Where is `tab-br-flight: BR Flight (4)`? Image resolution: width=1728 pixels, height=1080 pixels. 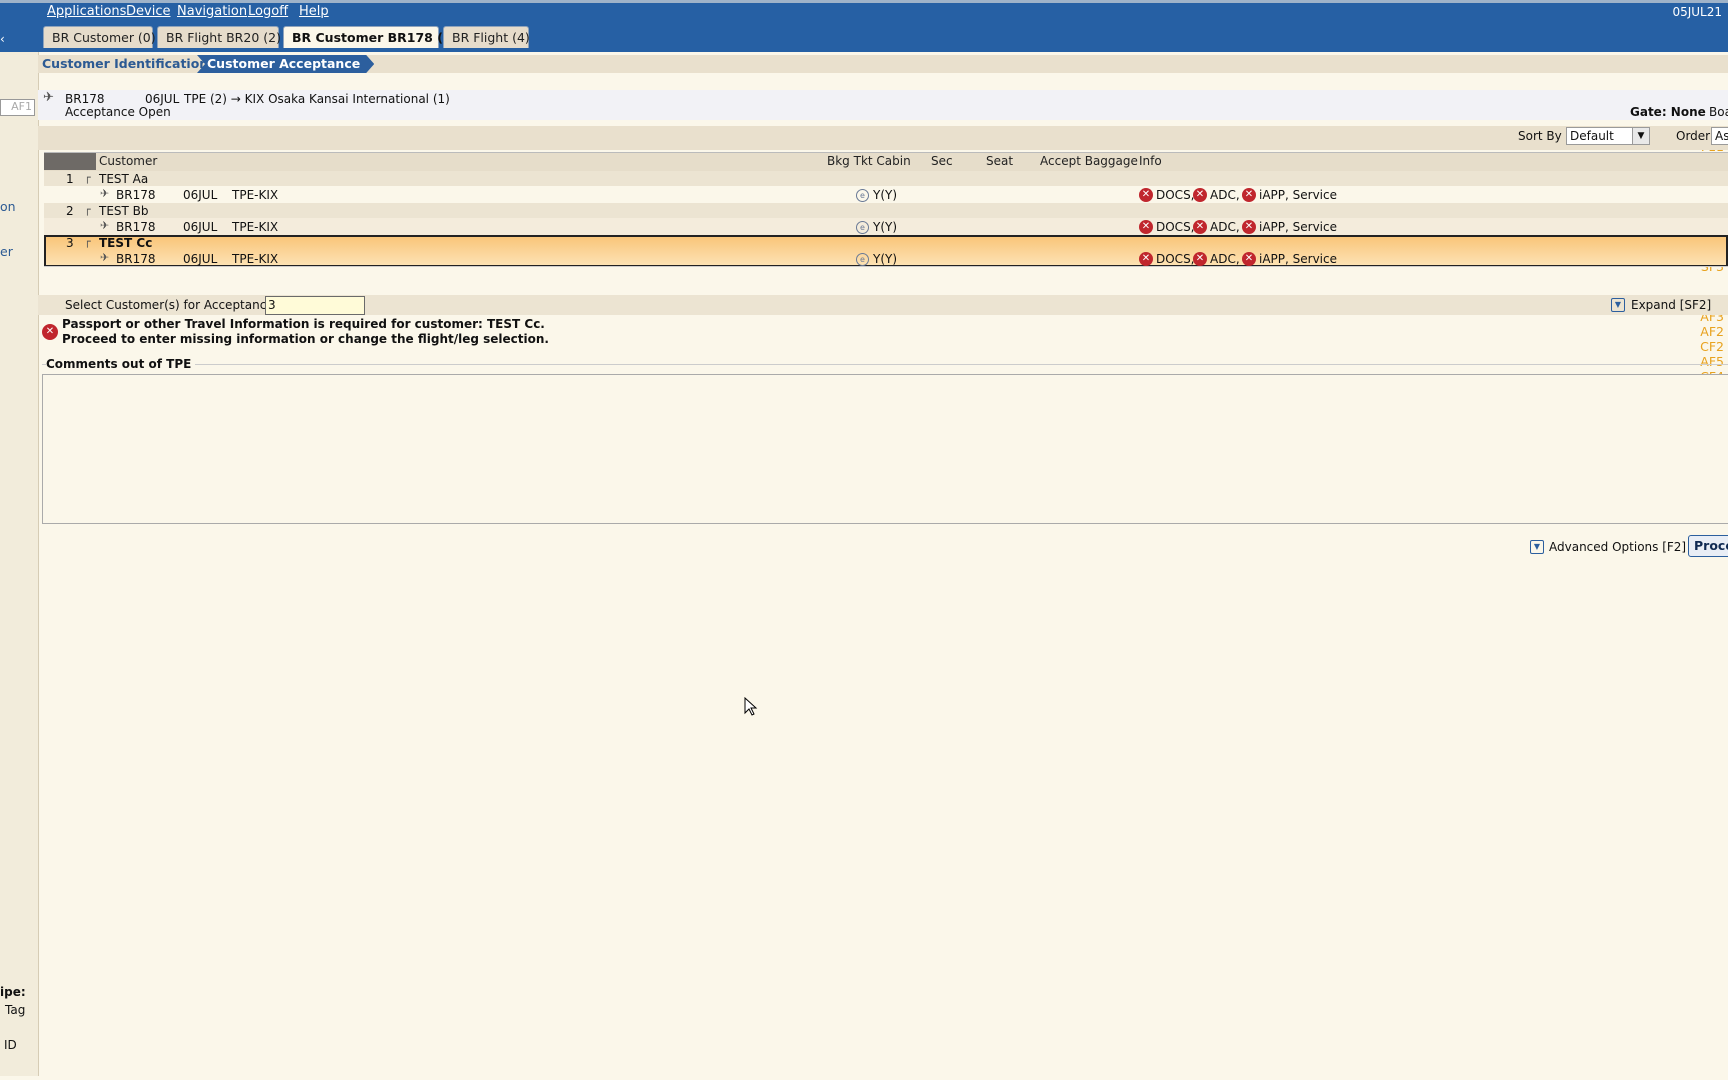
tab-br-flight: BR Flight (4) is located at coordinates (486, 37).